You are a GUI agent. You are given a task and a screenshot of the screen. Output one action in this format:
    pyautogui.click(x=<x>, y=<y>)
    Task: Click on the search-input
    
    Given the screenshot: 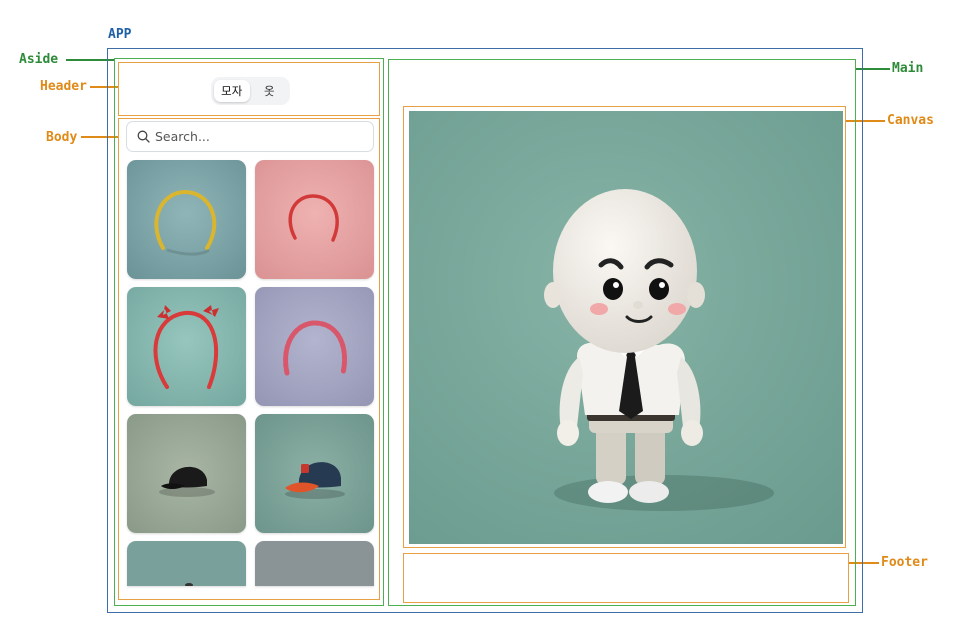 What is the action you would take?
    pyautogui.click(x=255, y=136)
    